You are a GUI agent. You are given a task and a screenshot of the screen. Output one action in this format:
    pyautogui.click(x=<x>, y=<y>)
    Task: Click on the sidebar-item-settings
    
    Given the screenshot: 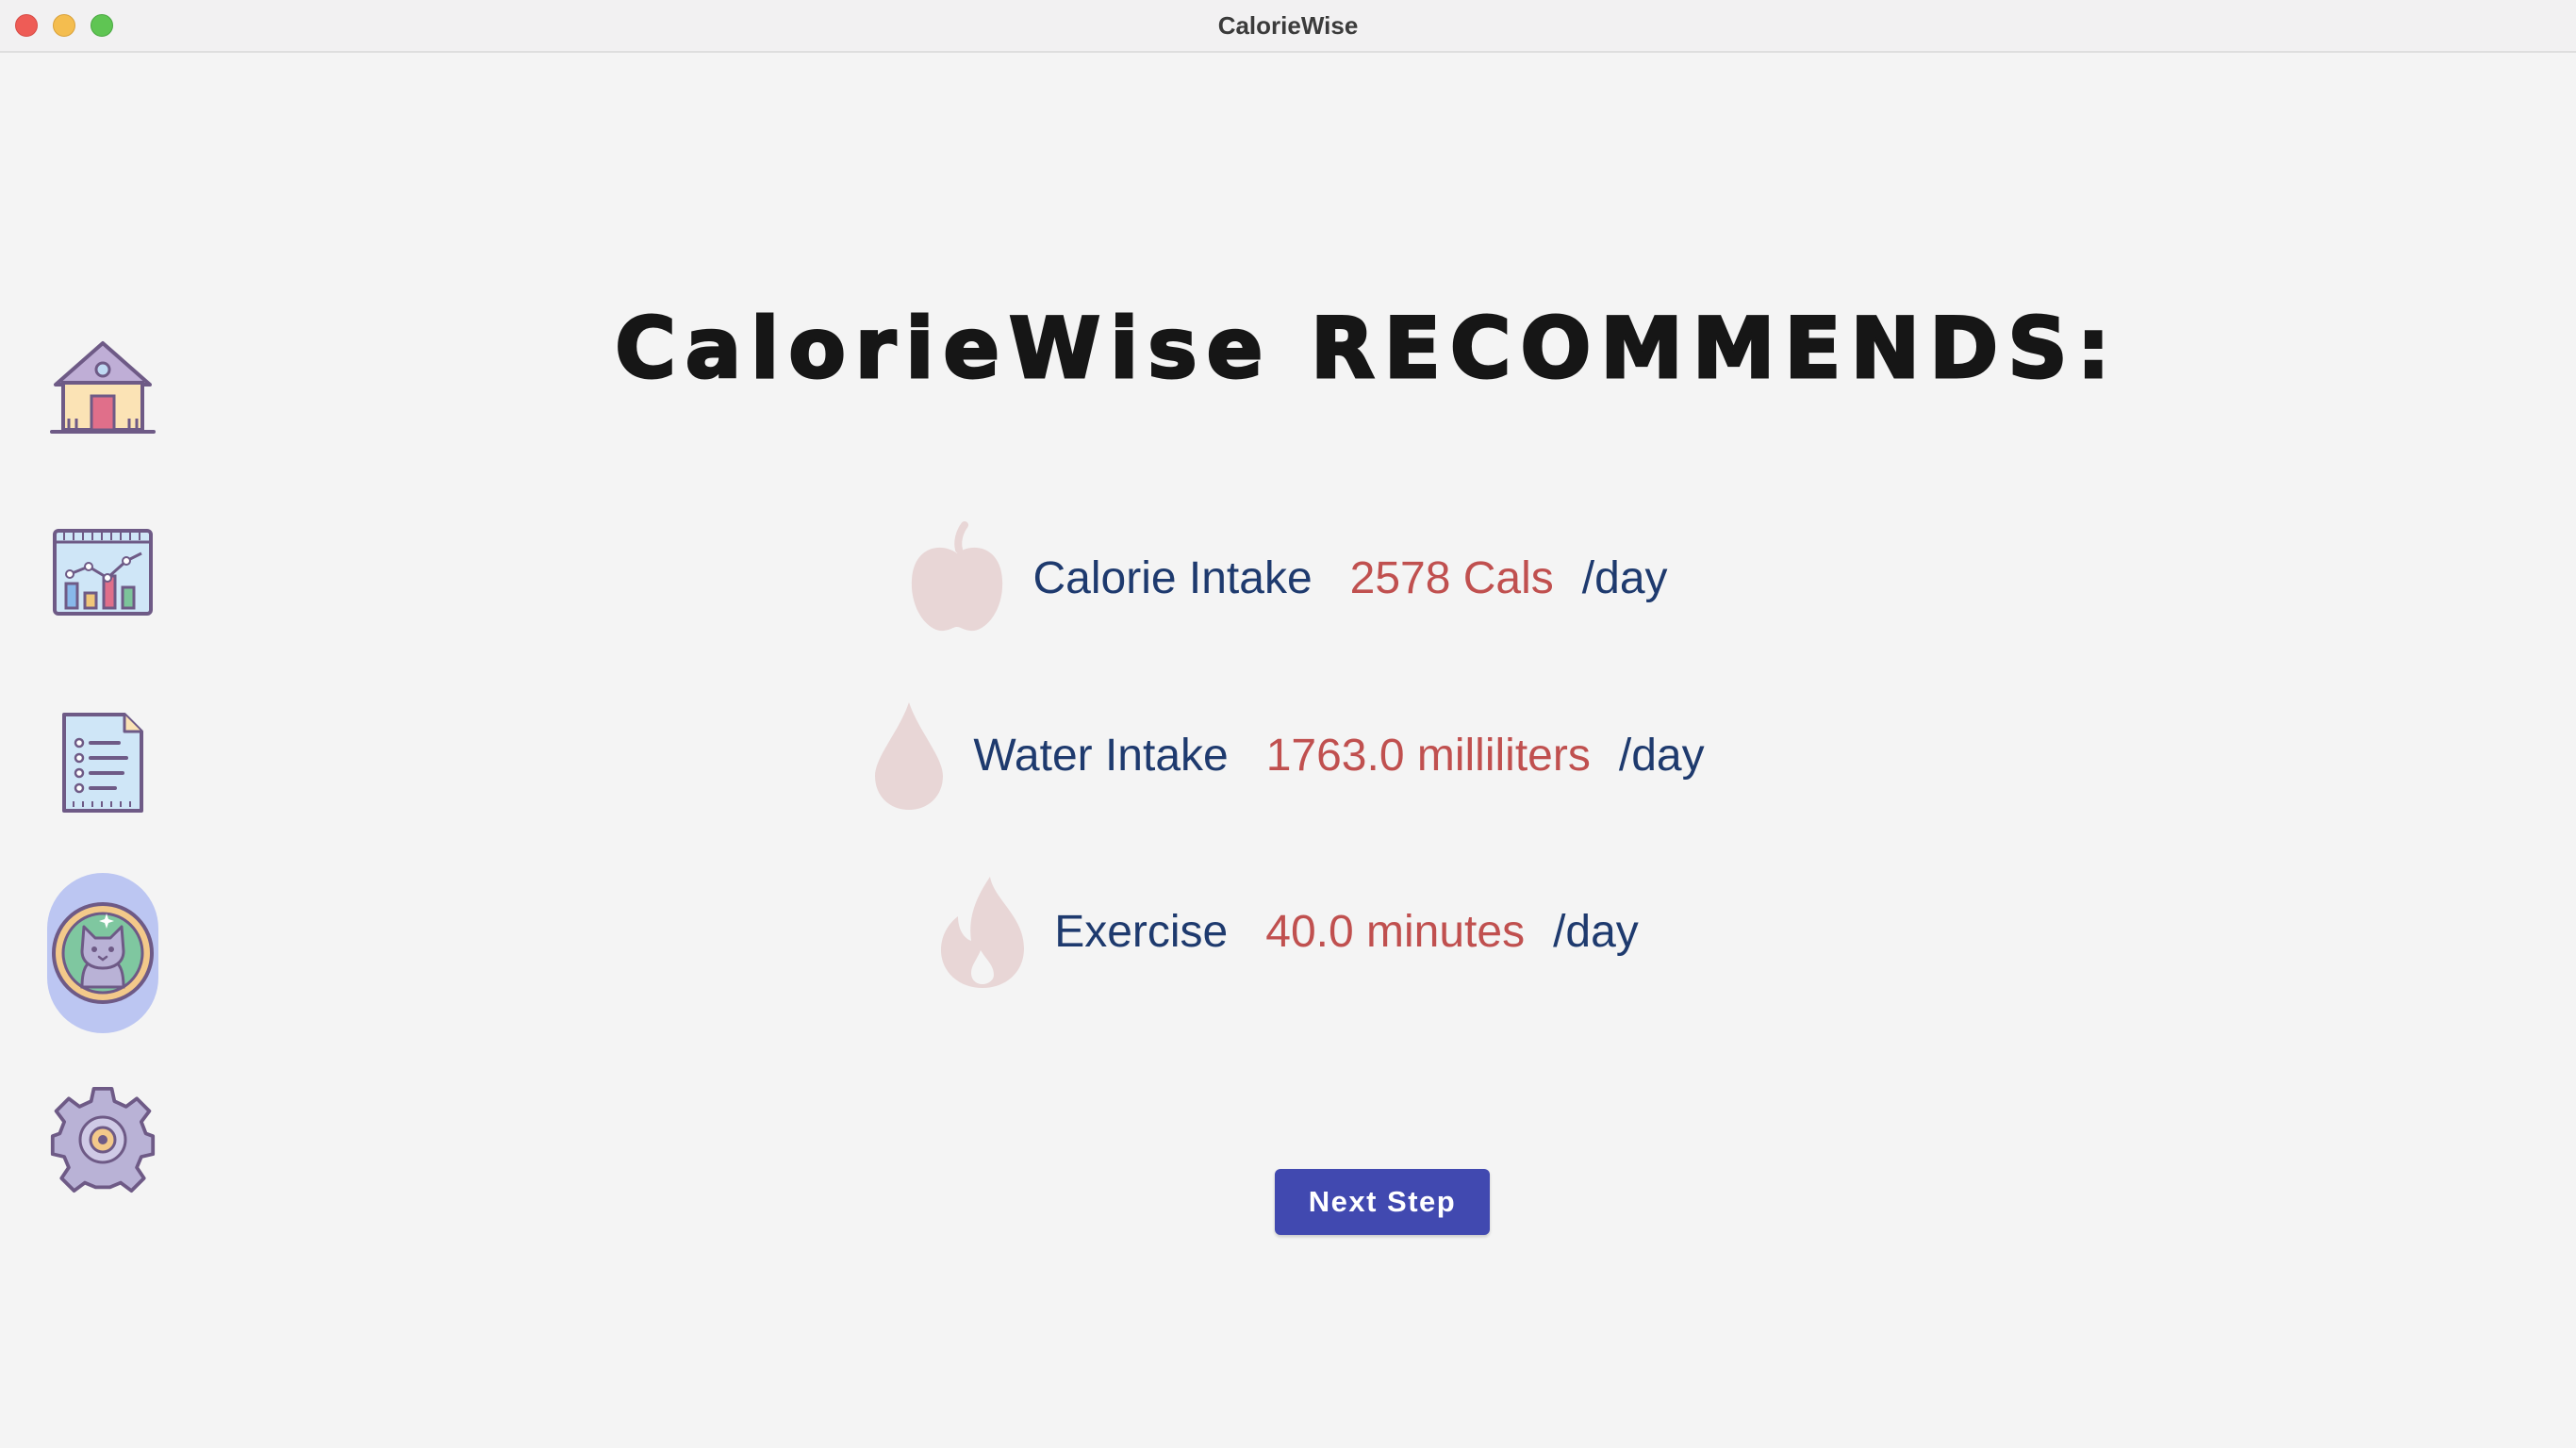 What is the action you would take?
    pyautogui.click(x=102, y=1139)
    